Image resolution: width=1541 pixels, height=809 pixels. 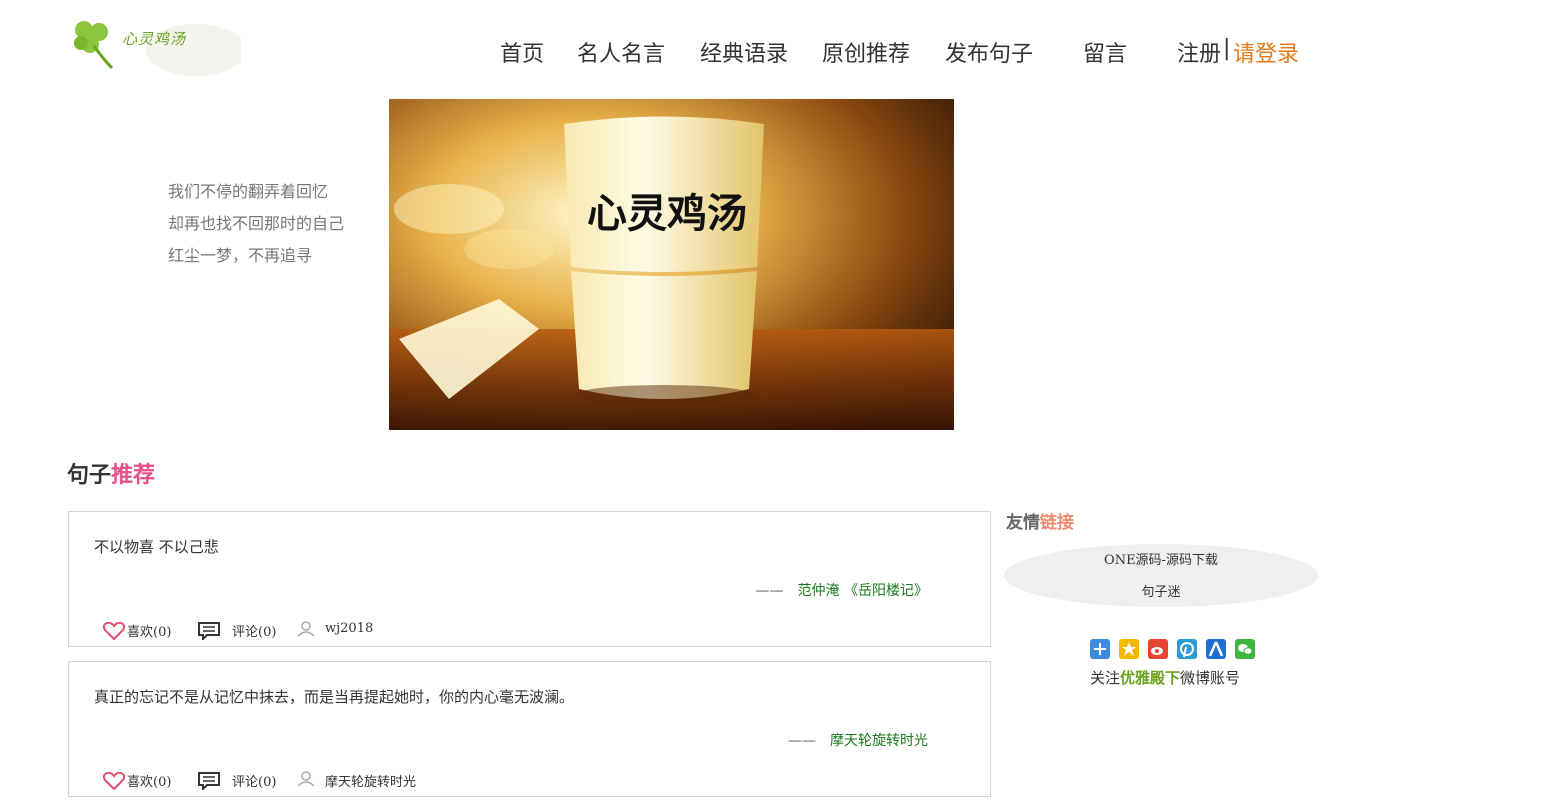 What do you see at coordinates (1266, 52) in the screenshot?
I see `login-link: 请登录` at bounding box center [1266, 52].